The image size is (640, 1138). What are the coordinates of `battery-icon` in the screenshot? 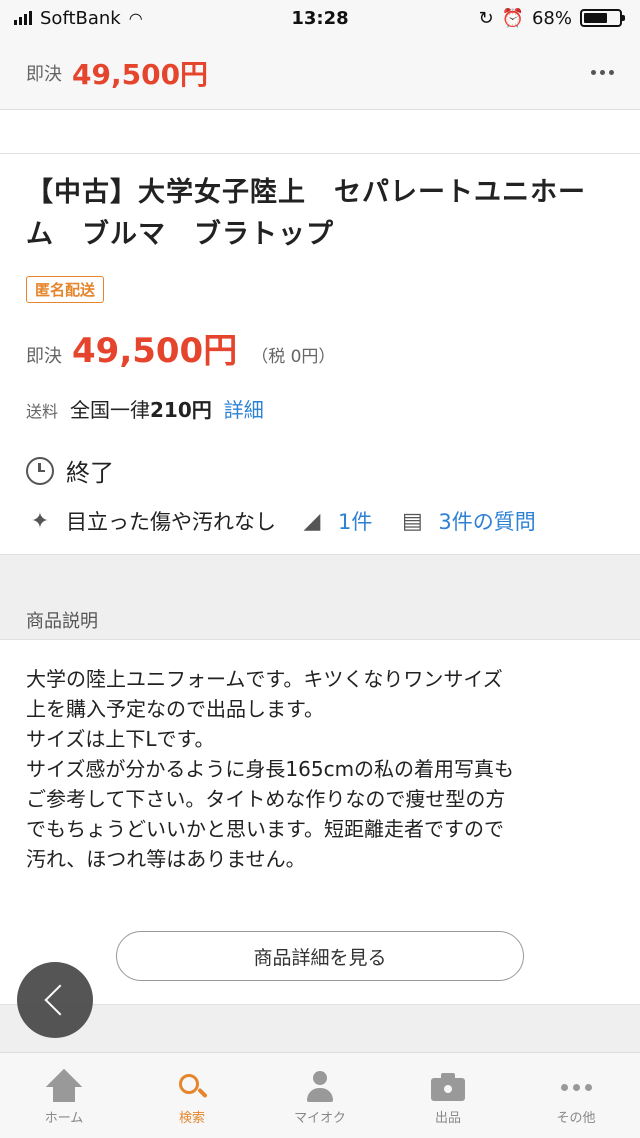 It's located at (602, 18).